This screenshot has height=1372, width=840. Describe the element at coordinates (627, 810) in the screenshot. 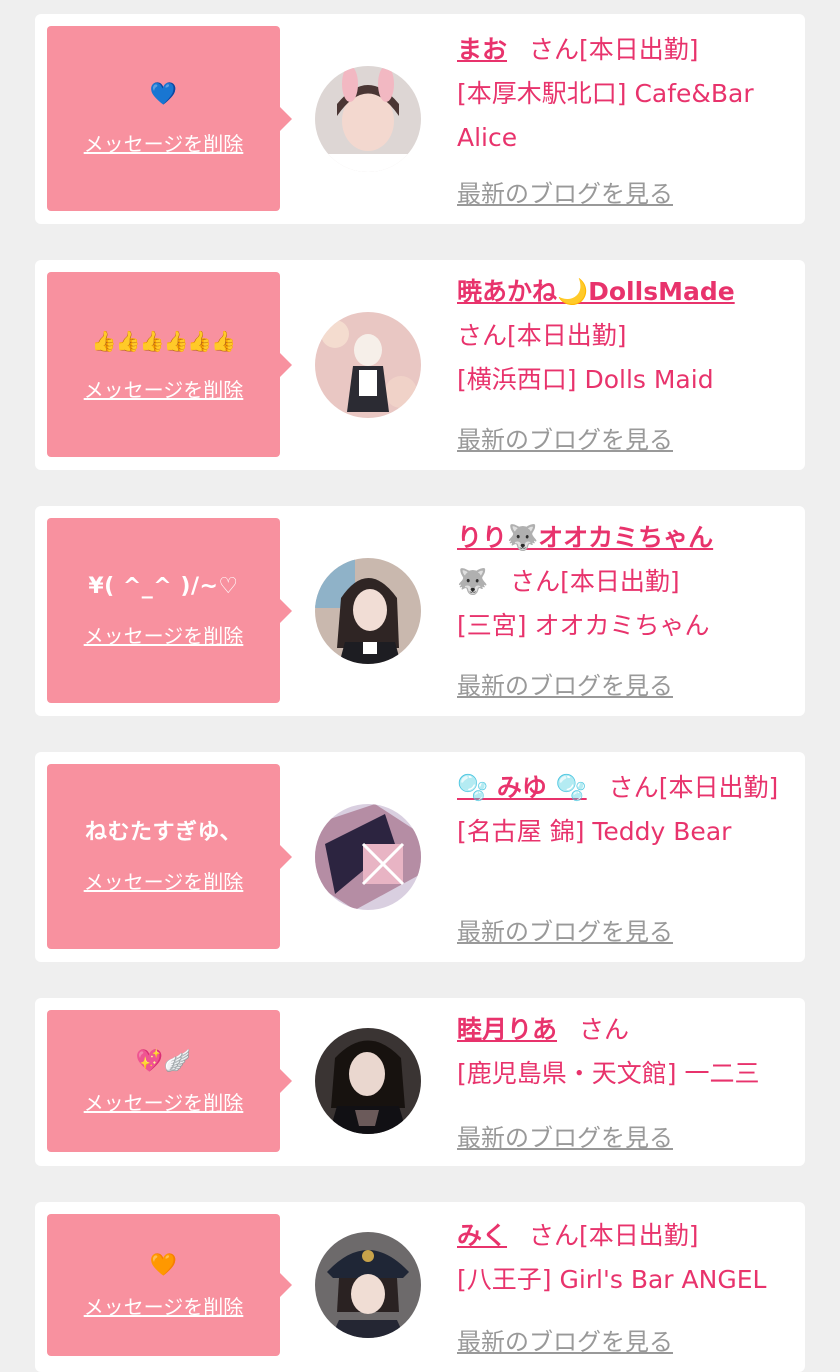

I see `cast-info: 🫧 みゆ 🫧 さん[本日出勤] [名古屋 錦] Teddy Bear` at that location.